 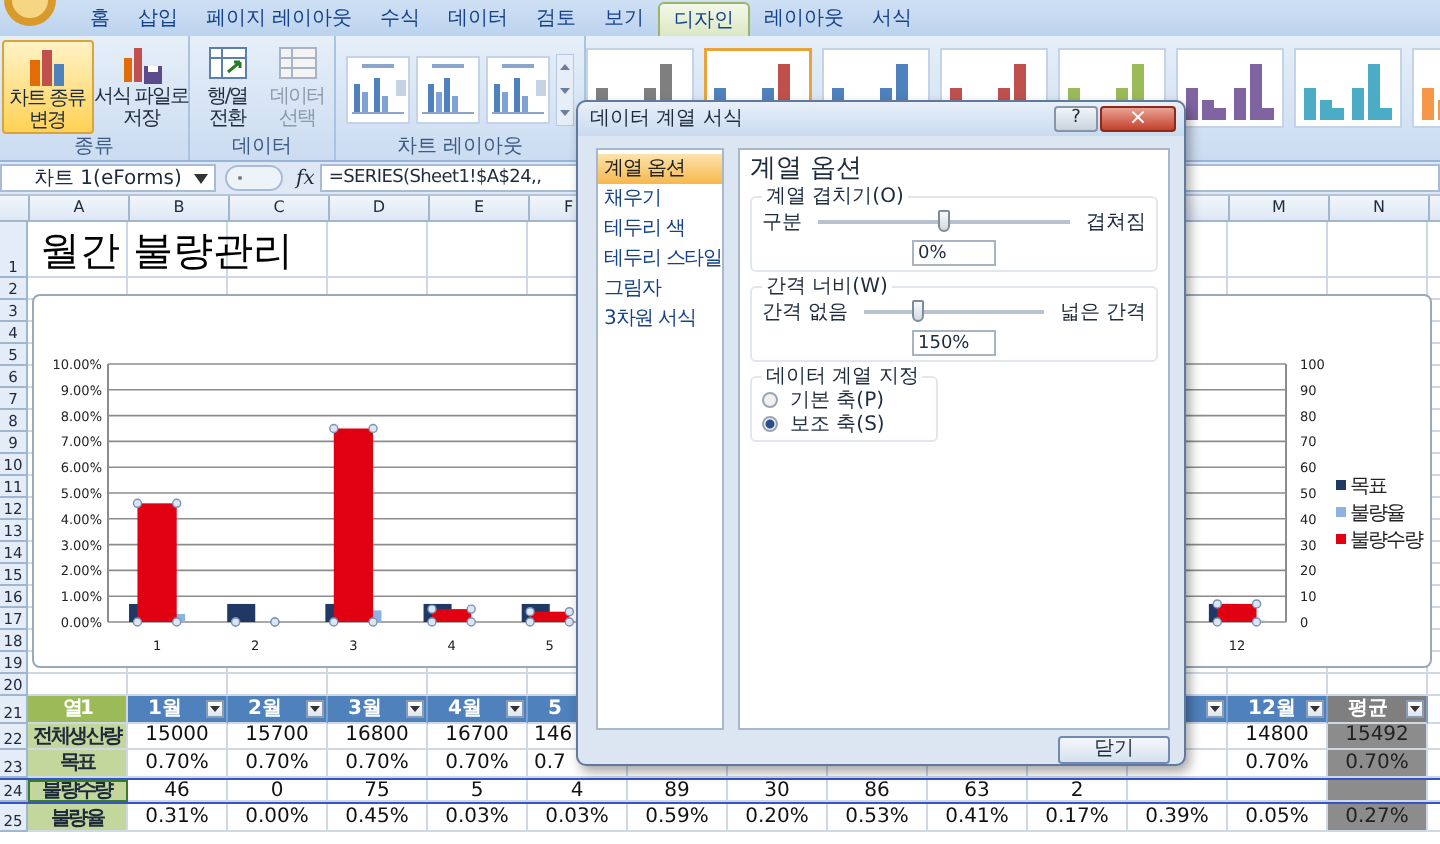 What do you see at coordinates (378, 818) in the screenshot?
I see `table-cell: 0.45%` at bounding box center [378, 818].